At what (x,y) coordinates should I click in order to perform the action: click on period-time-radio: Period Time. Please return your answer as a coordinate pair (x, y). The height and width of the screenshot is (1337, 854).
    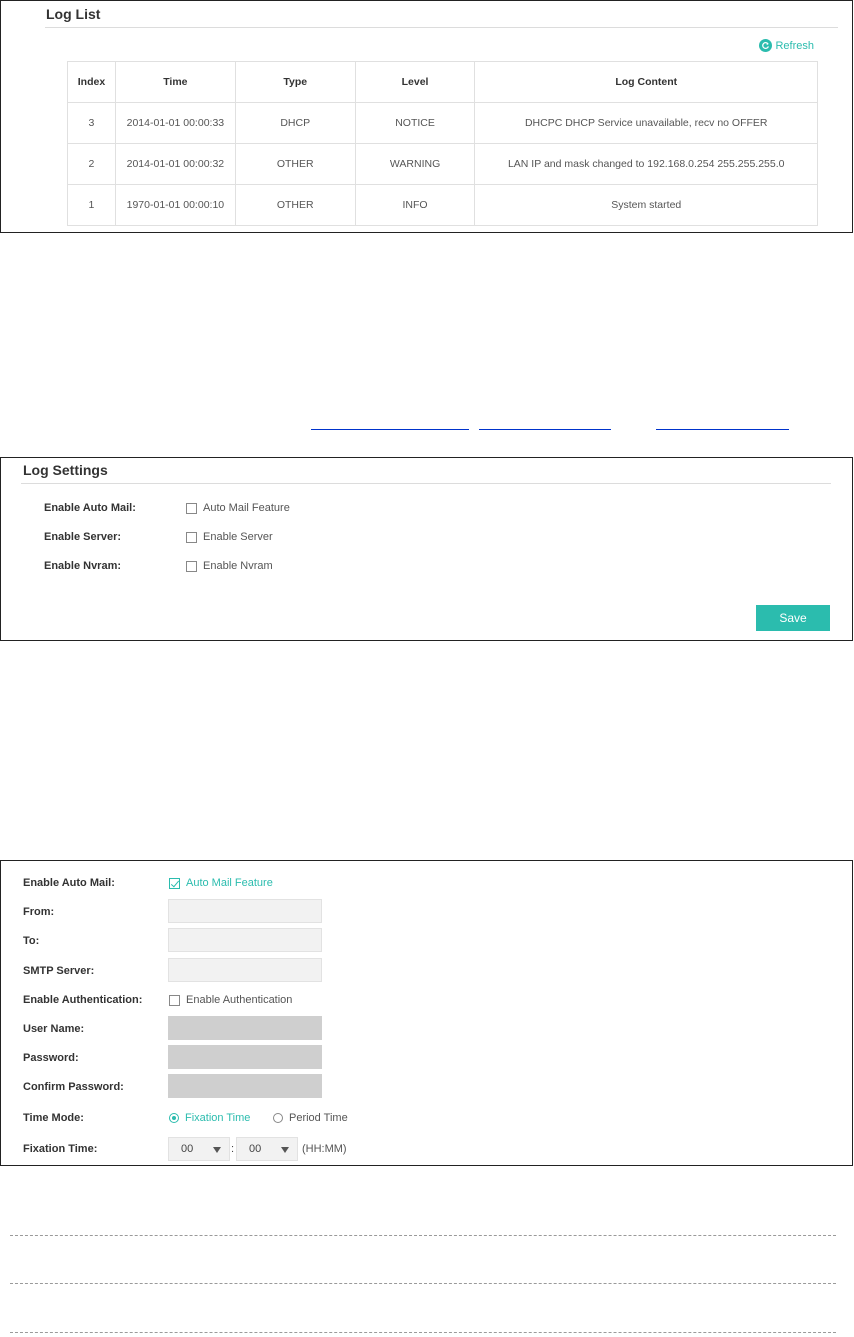
    Looking at the image, I should click on (310, 1118).